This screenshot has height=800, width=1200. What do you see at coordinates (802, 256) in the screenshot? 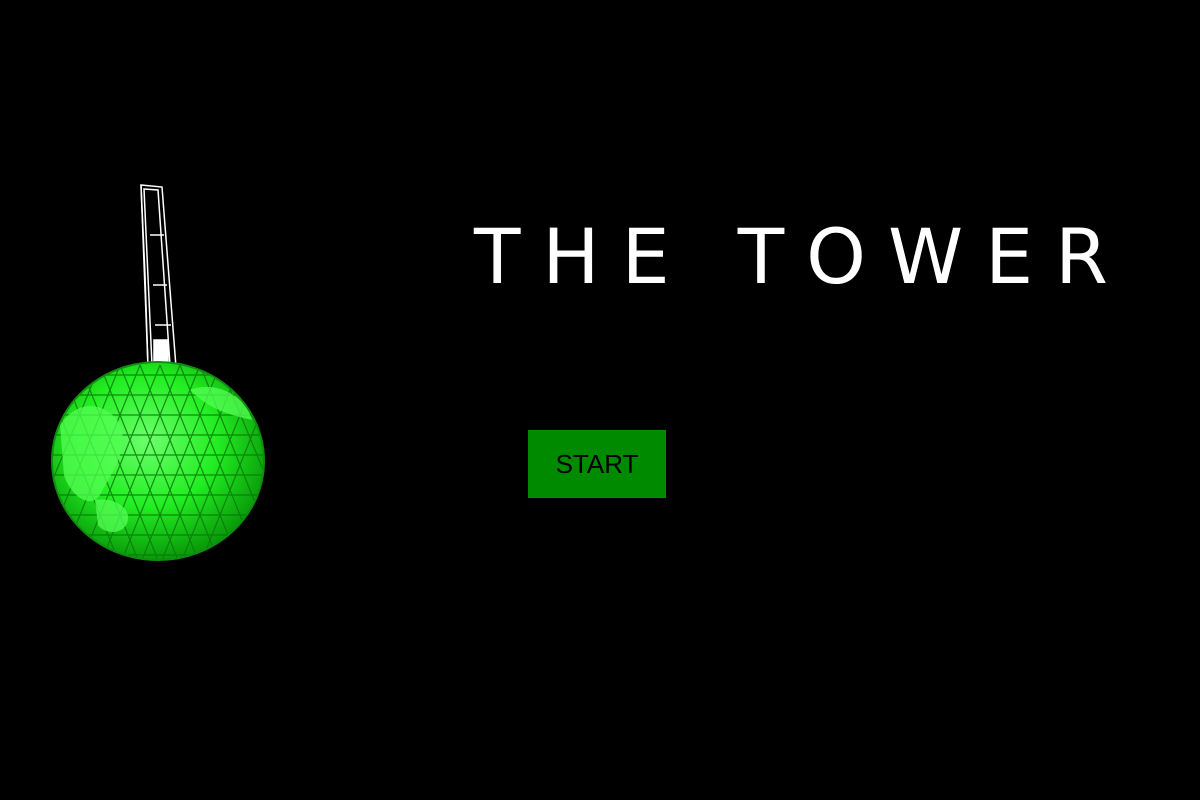
I see `game-title: THE TOWER` at bounding box center [802, 256].